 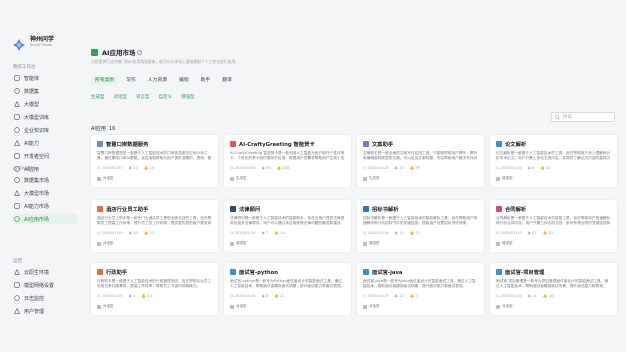 I want to click on section-count: 16, so click(x=112, y=129).